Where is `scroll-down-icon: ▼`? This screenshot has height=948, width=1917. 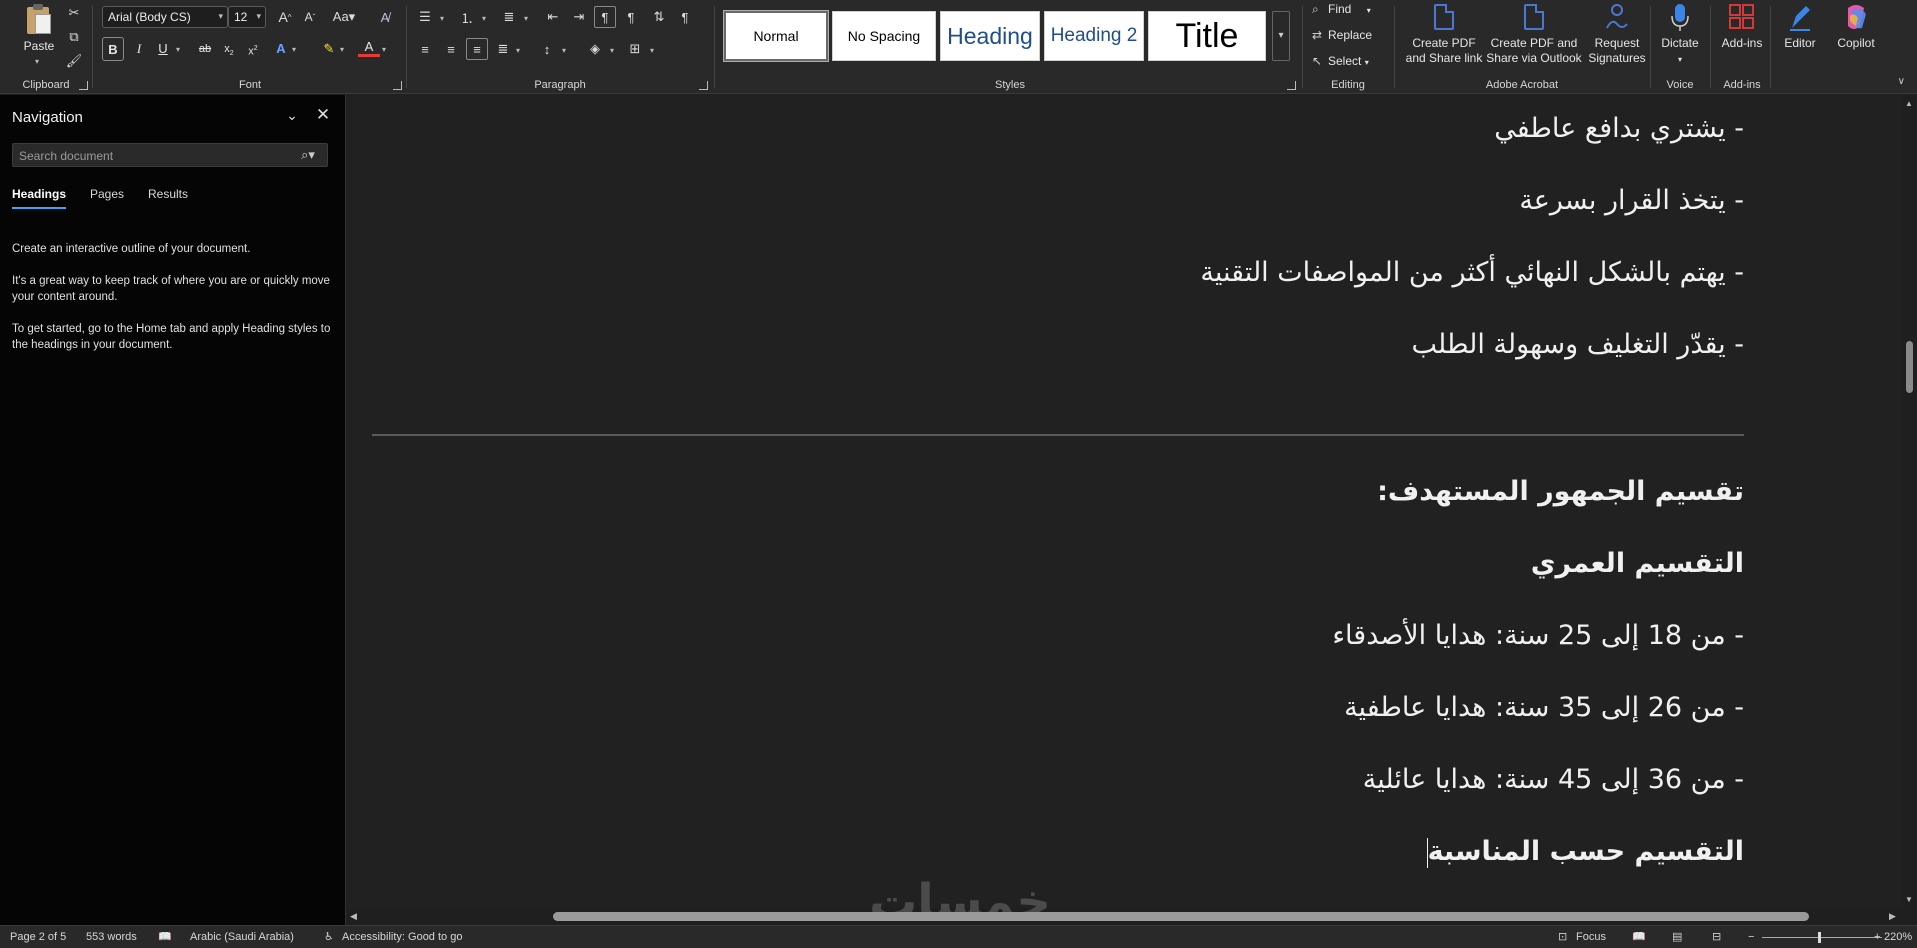 scroll-down-icon: ▼ is located at coordinates (1909, 899).